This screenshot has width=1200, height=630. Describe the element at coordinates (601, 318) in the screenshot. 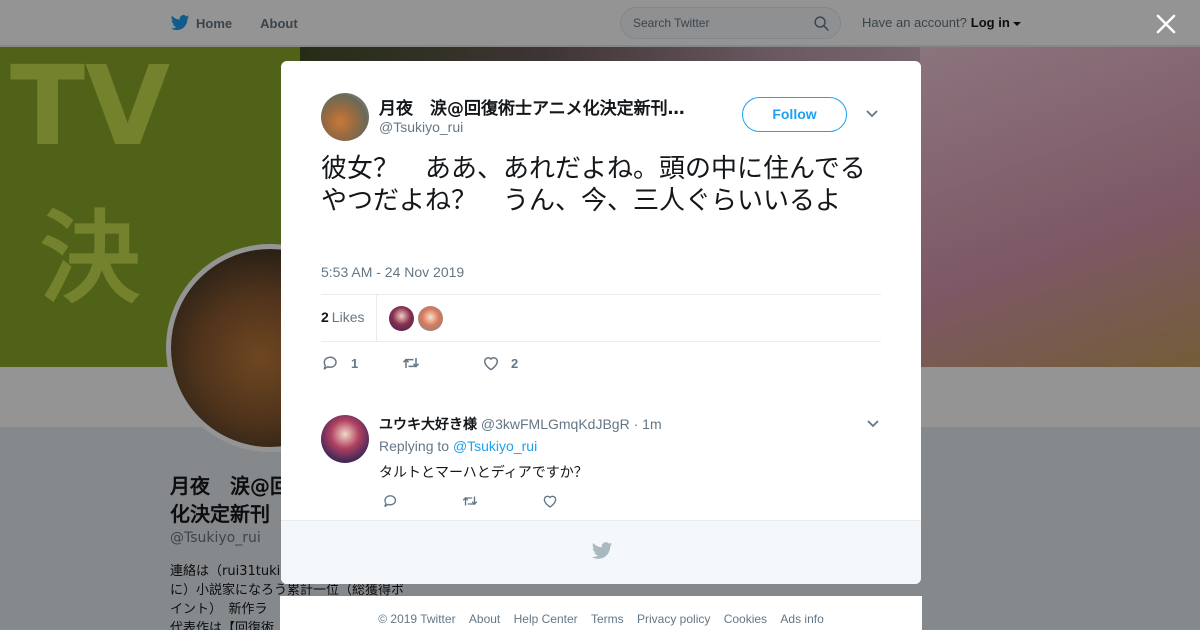

I see `tweet-stats: 2 Likes` at that location.